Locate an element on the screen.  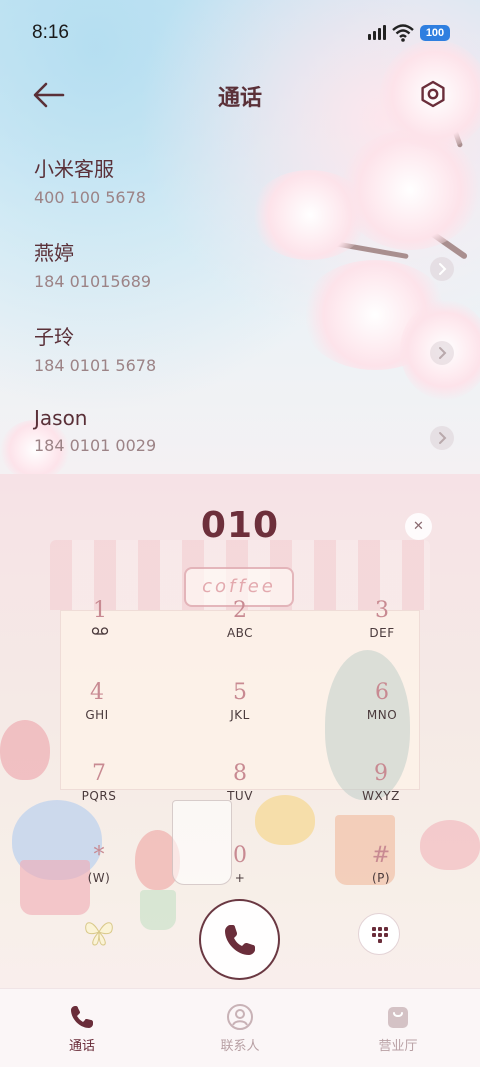
status-time: 8:16 is located at coordinates (50, 32).